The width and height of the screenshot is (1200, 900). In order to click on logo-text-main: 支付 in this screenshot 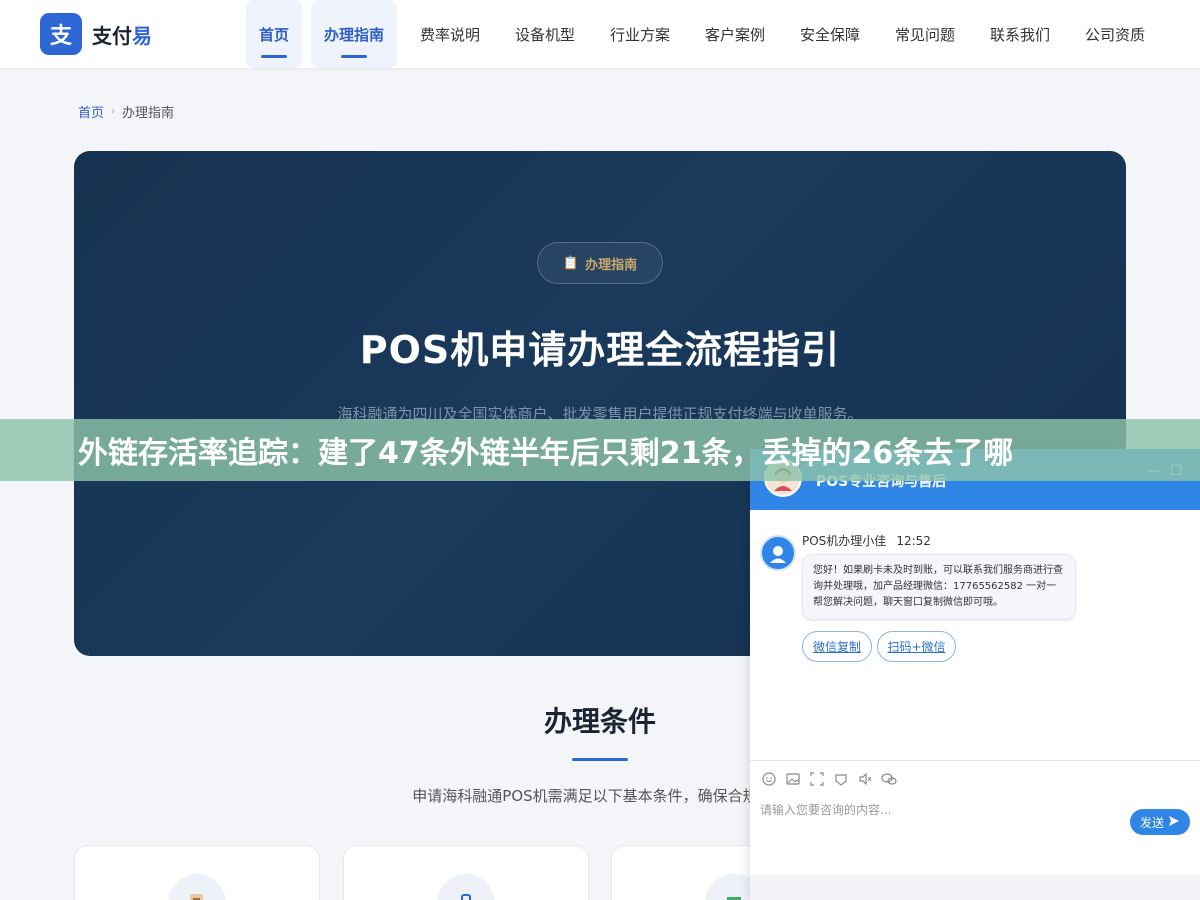, I will do `click(112, 35)`.